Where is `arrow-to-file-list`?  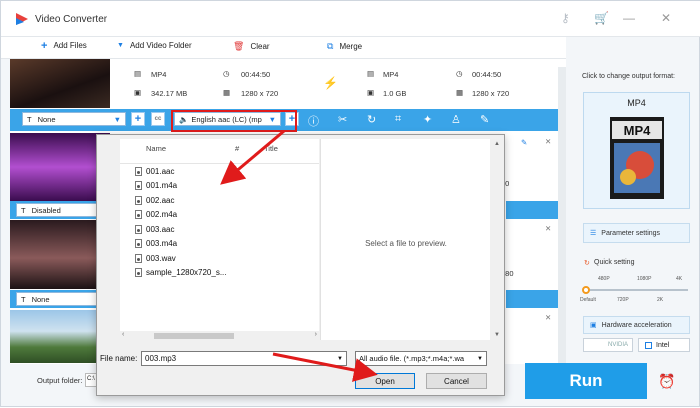
arrow-to-file-list is located at coordinates (252, 157).